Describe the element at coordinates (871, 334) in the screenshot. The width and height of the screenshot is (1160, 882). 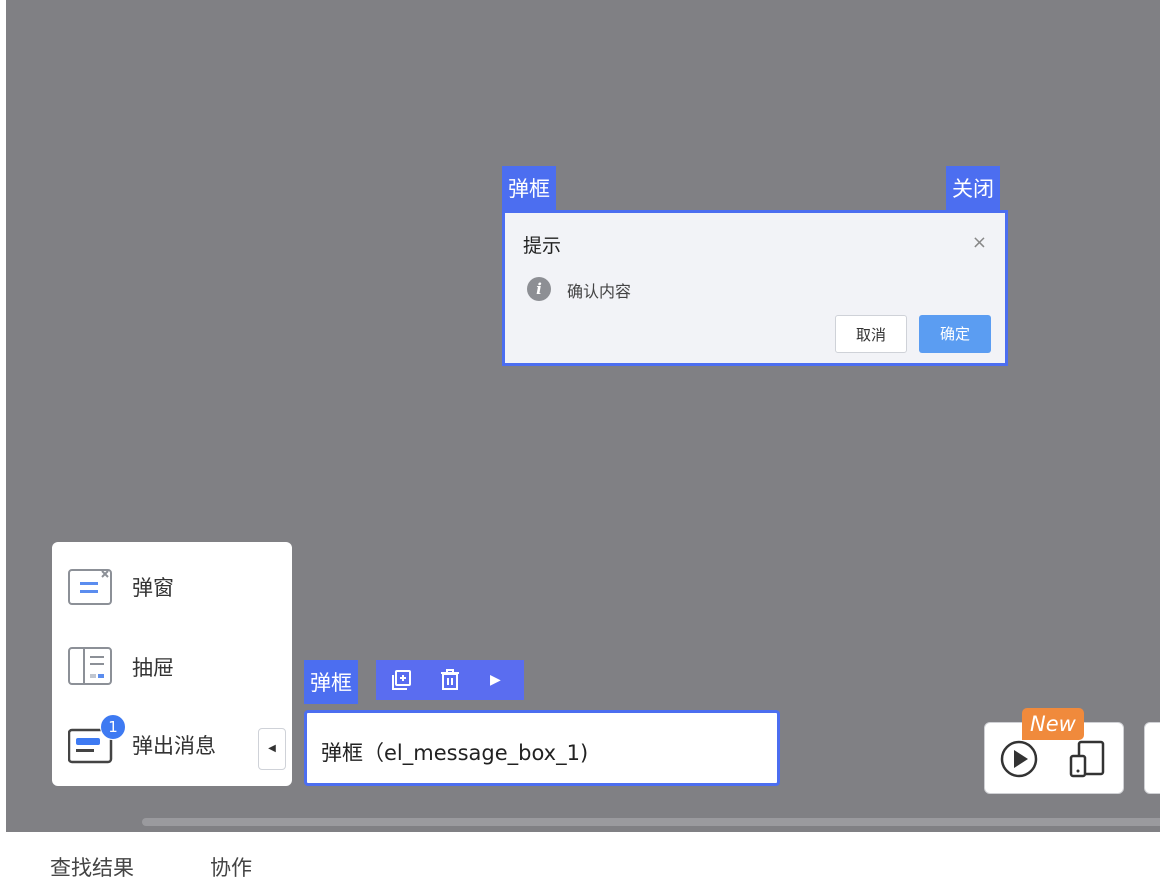
I see `cancel-button: 取消` at that location.